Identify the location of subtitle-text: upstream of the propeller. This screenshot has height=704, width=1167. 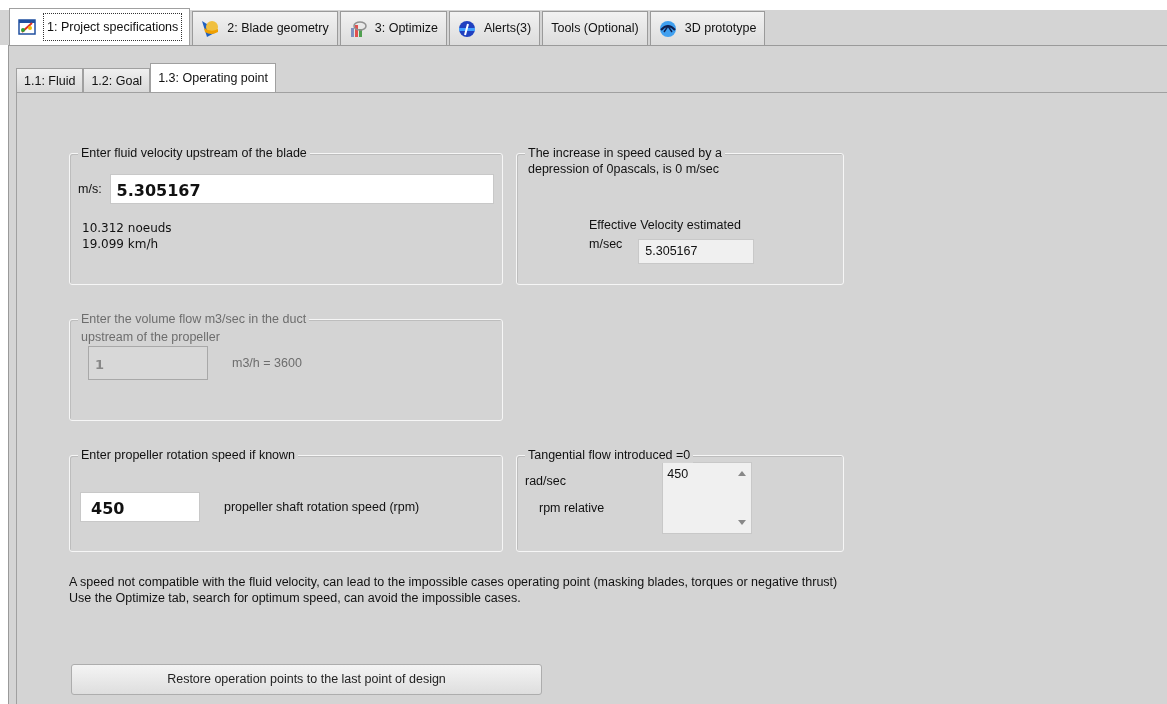
(150, 337).